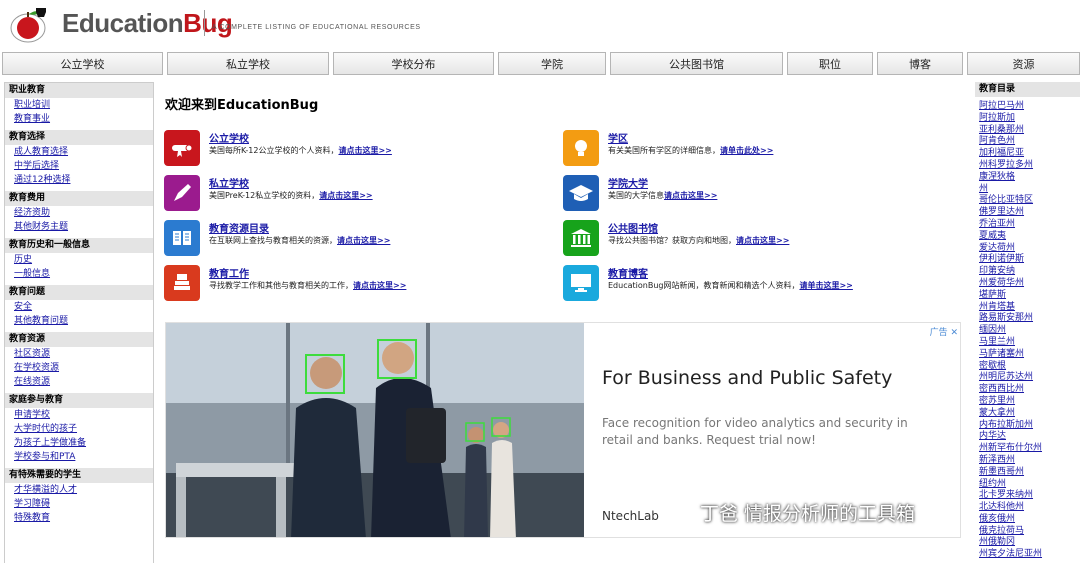 Image resolution: width=1080 pixels, height=563 pixels. Describe the element at coordinates (830, 63) in the screenshot. I see `nav-jobs: 职位` at that location.